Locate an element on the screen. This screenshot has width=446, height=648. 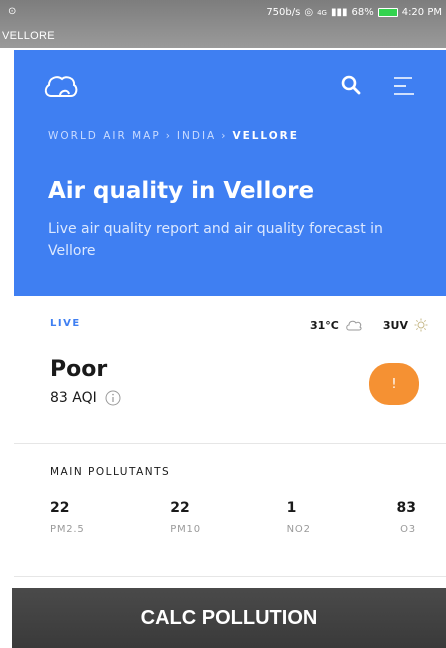
sync-icon: ⊙ is located at coordinates (12, 11).